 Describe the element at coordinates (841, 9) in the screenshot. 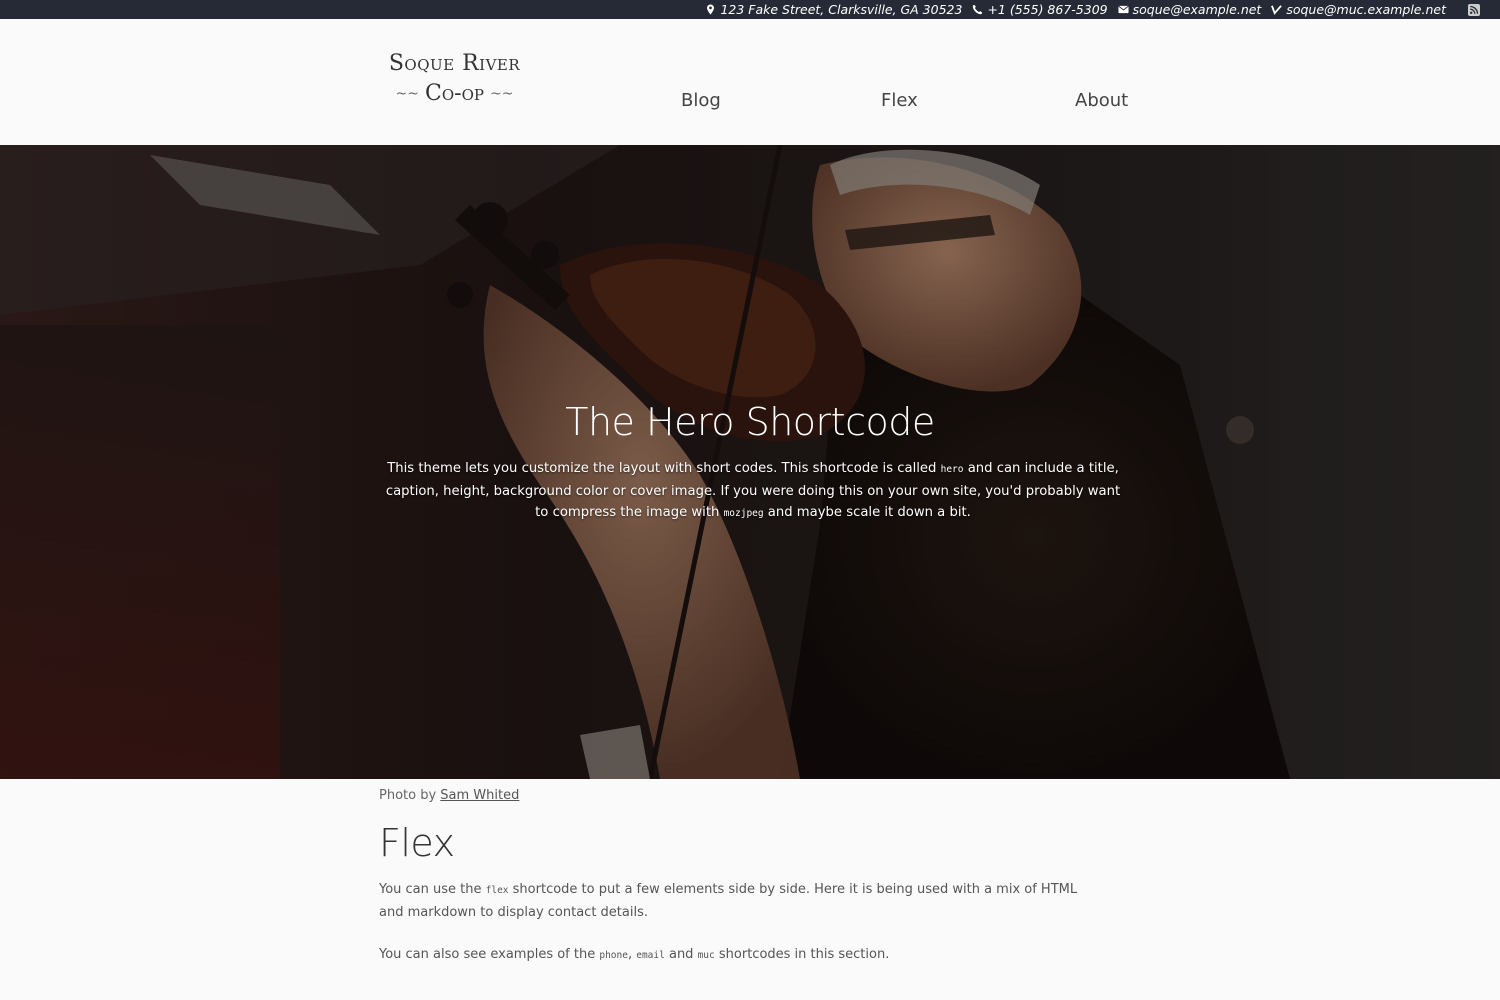

I see `address-text: 123 Fake Street, Clarksville, GA 30523` at that location.